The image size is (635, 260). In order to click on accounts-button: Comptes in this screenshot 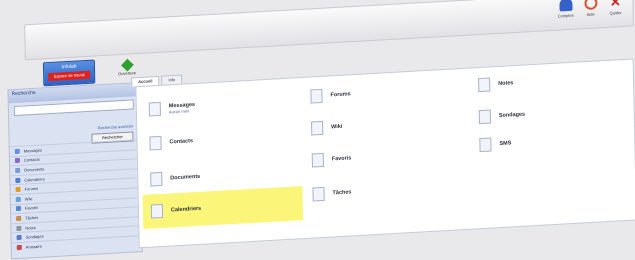, I will do `click(565, 9)`.